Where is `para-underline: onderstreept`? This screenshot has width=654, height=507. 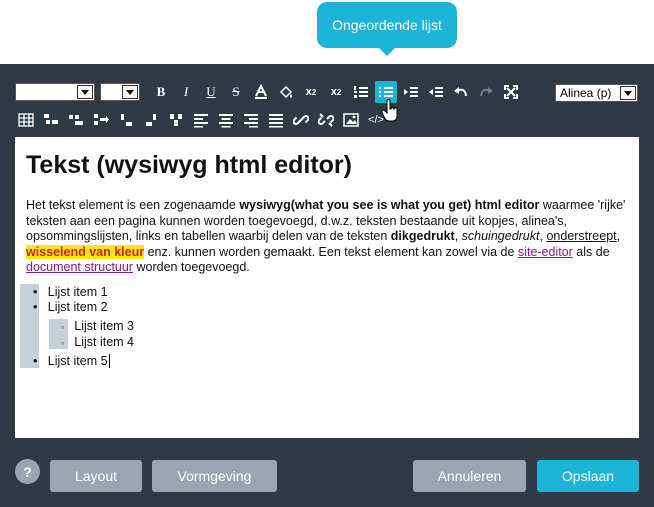
para-underline: onderstreept is located at coordinates (581, 236).